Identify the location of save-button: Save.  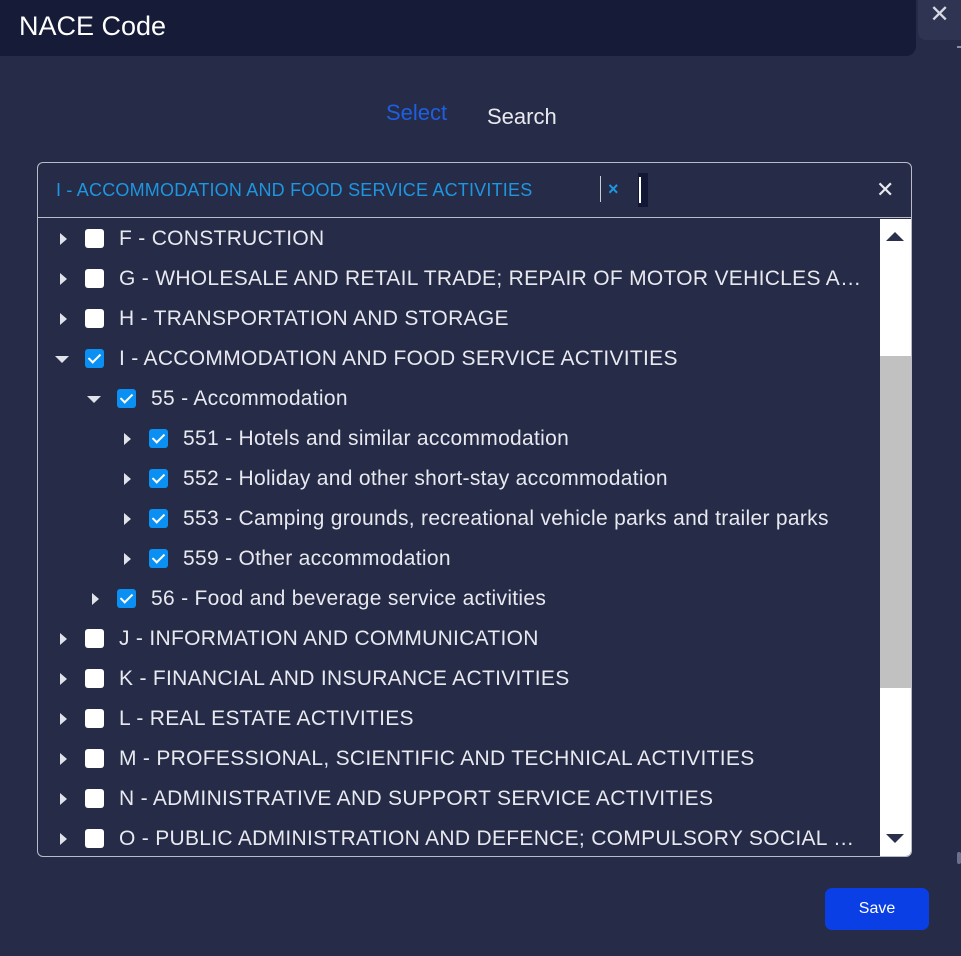
(877, 909).